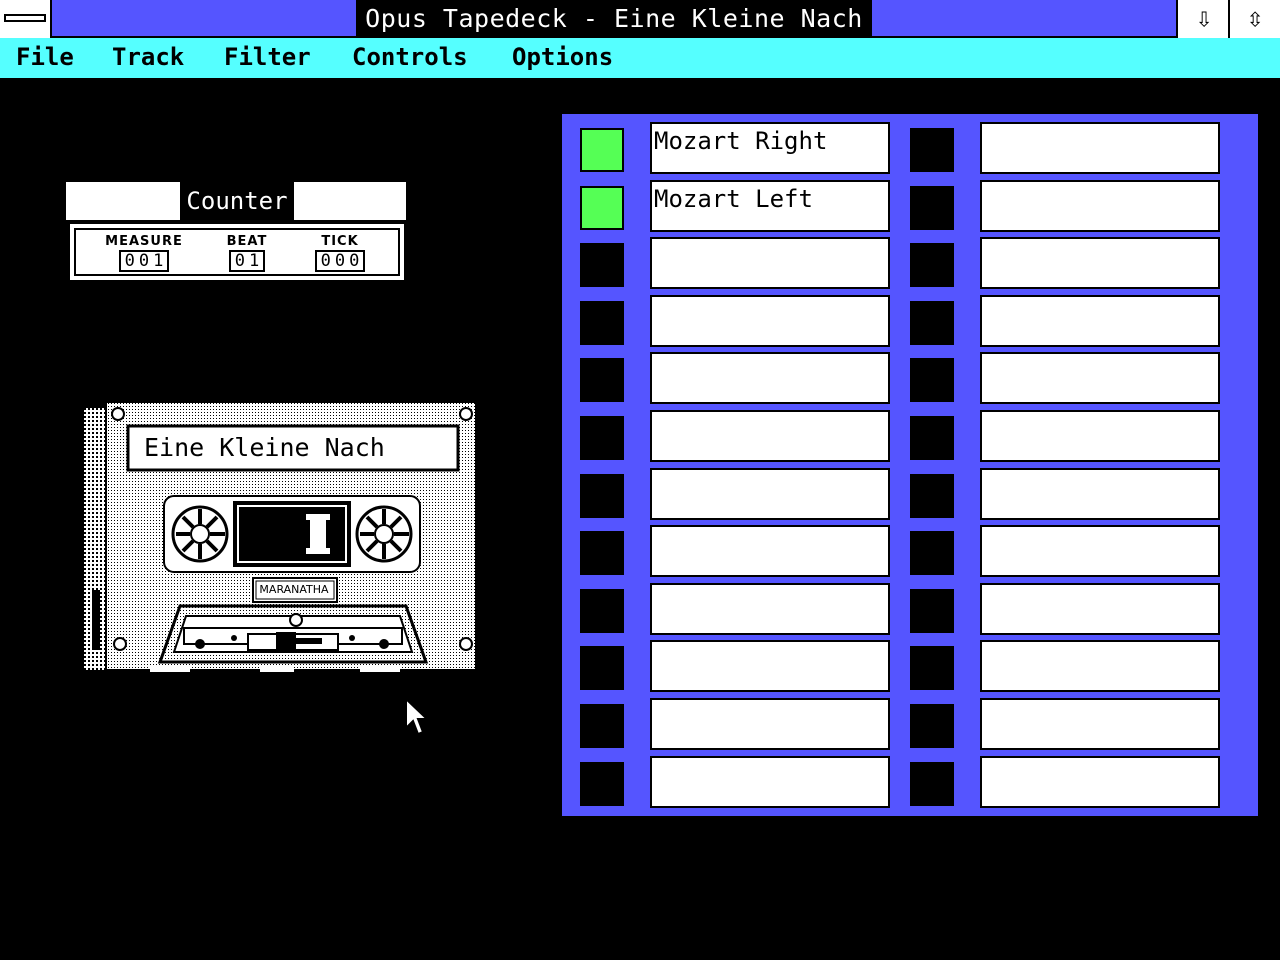  I want to click on track-left-7-toggle, so click(602, 496).